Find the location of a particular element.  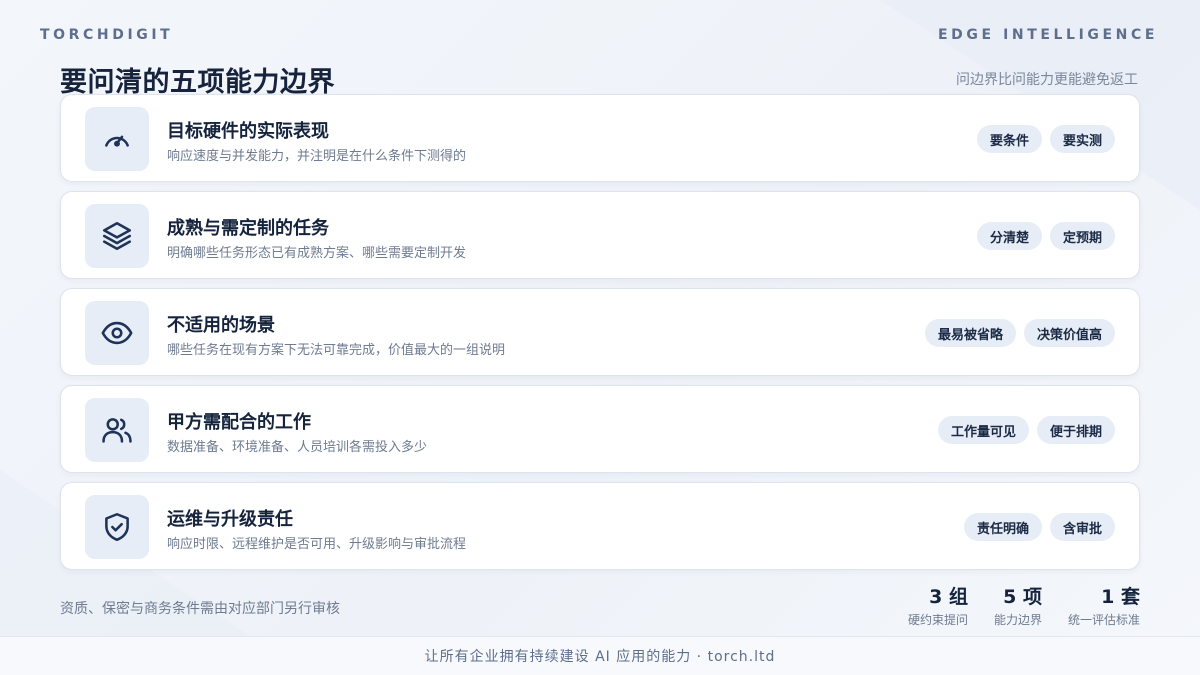

stat-item: 3 组 硬约束提问 is located at coordinates (938, 606).